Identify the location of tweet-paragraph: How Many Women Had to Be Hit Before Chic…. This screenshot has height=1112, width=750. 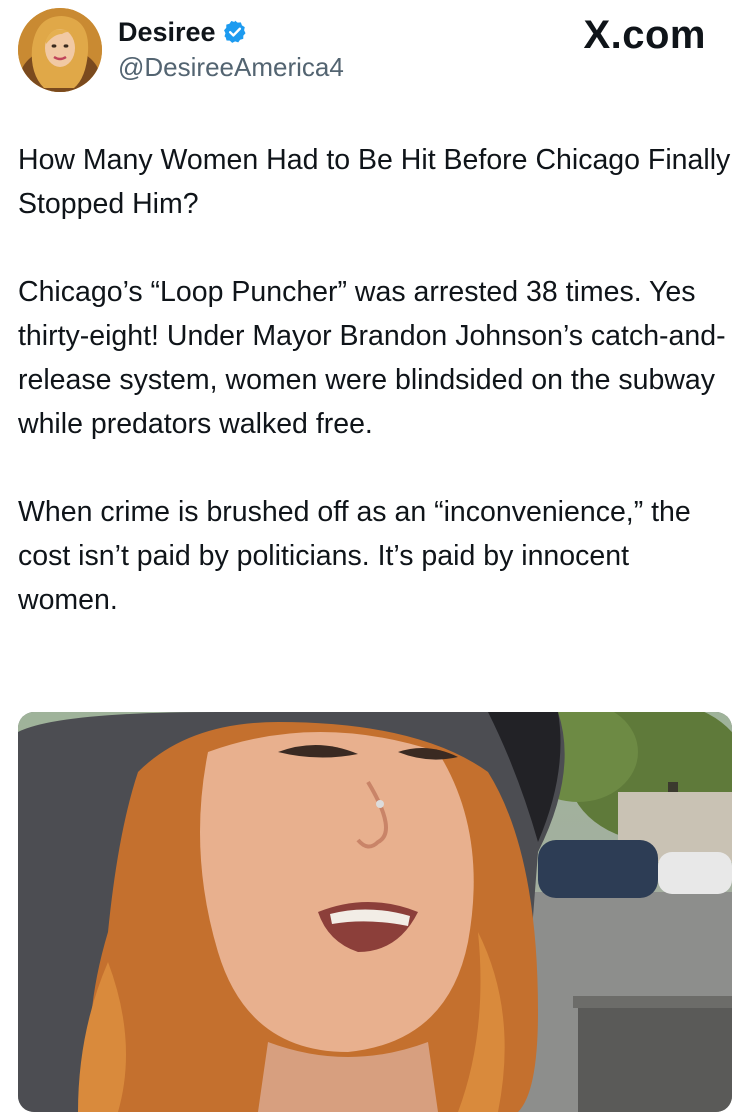
(378, 182).